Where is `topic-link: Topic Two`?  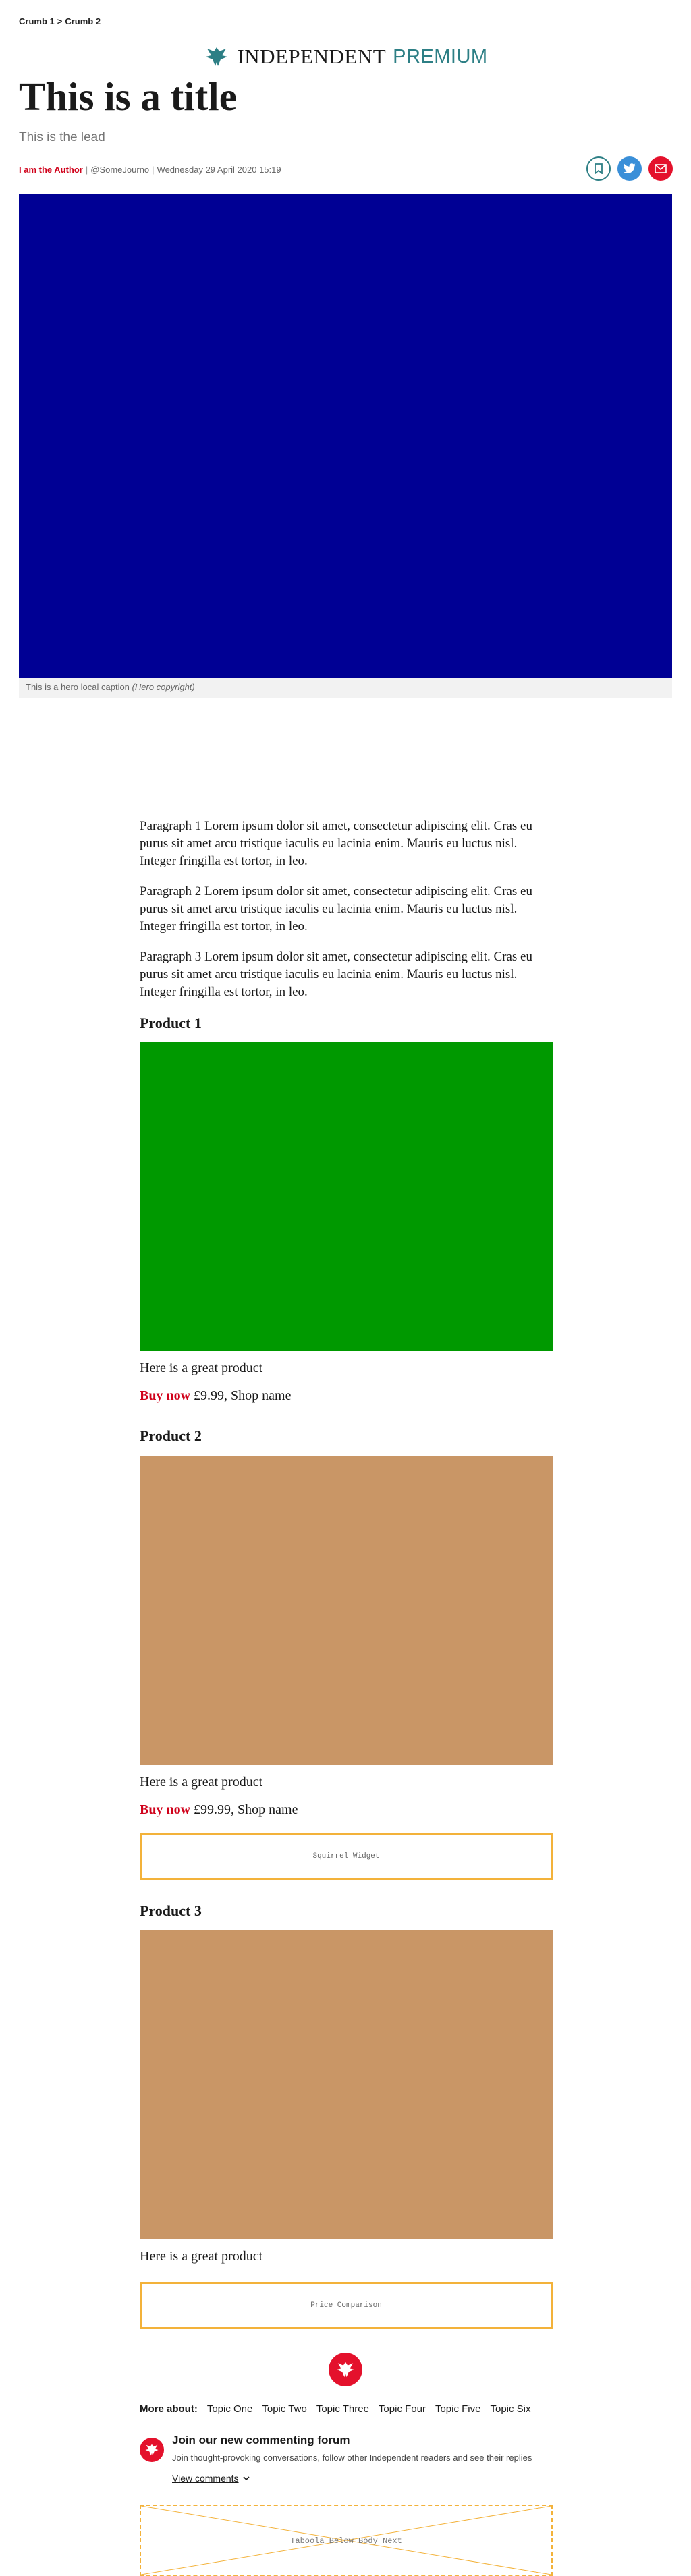
topic-link: Topic Two is located at coordinates (284, 2409).